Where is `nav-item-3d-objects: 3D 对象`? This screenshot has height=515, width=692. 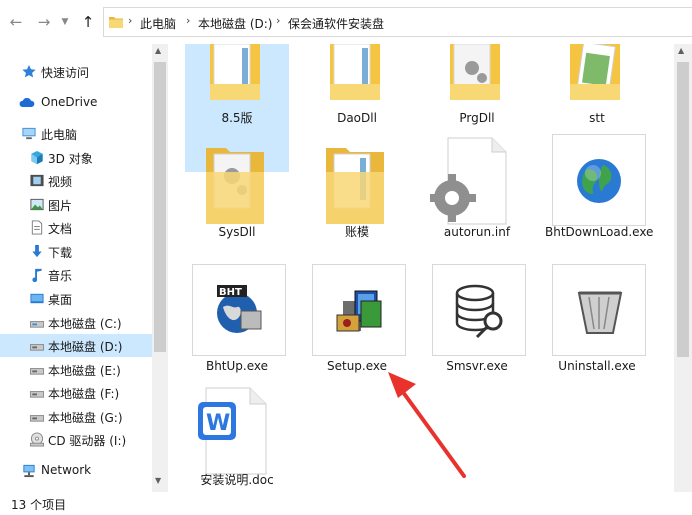 nav-item-3d-objects: 3D 对象 is located at coordinates (76, 157).